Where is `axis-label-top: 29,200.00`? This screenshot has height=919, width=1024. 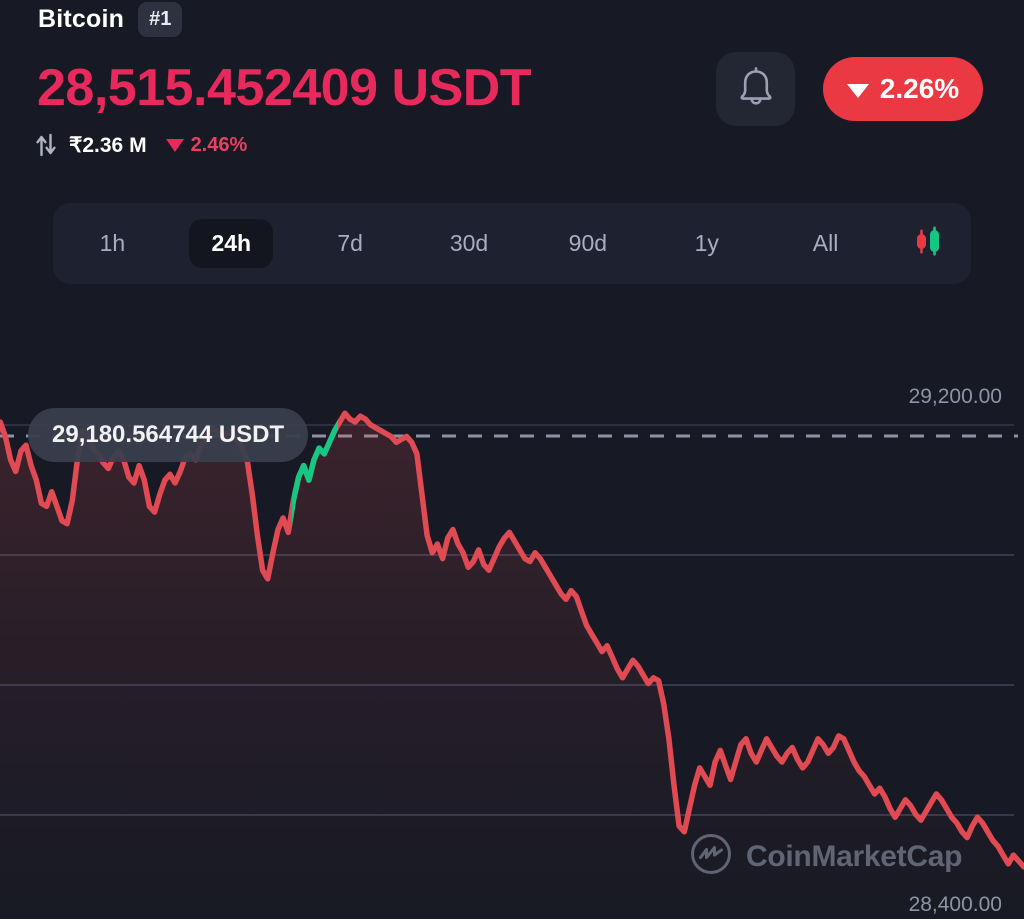
axis-label-top: 29,200.00 is located at coordinates (955, 396).